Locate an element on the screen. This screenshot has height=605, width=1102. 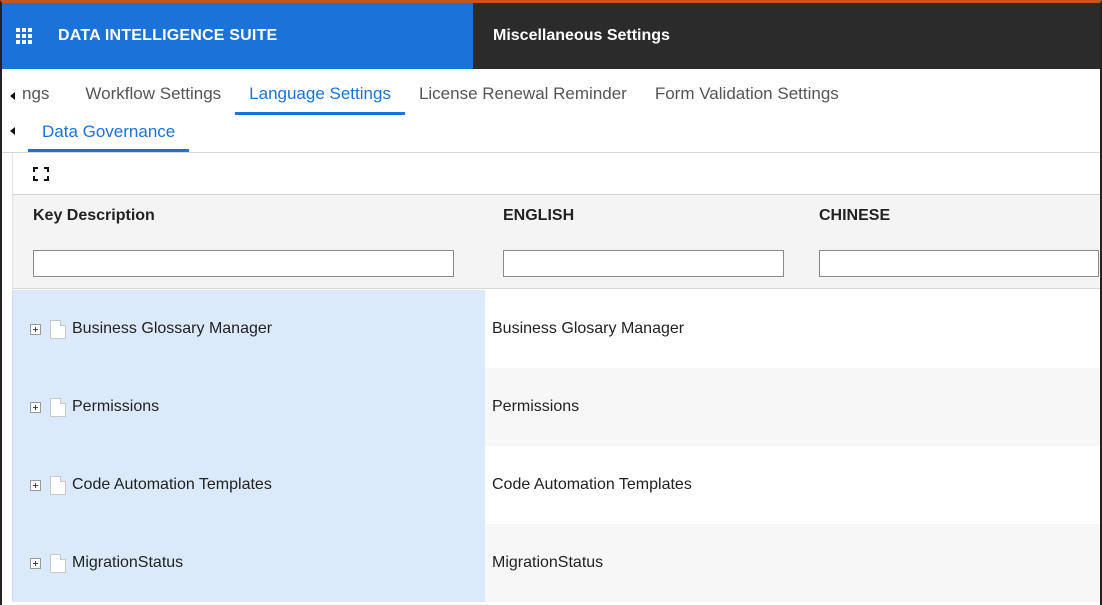
key-cell: Code Automation Templates is located at coordinates (248, 485).